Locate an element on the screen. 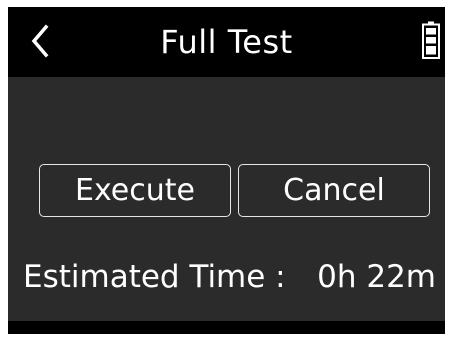 The image size is (454, 342). estimated-time-label: Estimated Time : is located at coordinates (154, 277).